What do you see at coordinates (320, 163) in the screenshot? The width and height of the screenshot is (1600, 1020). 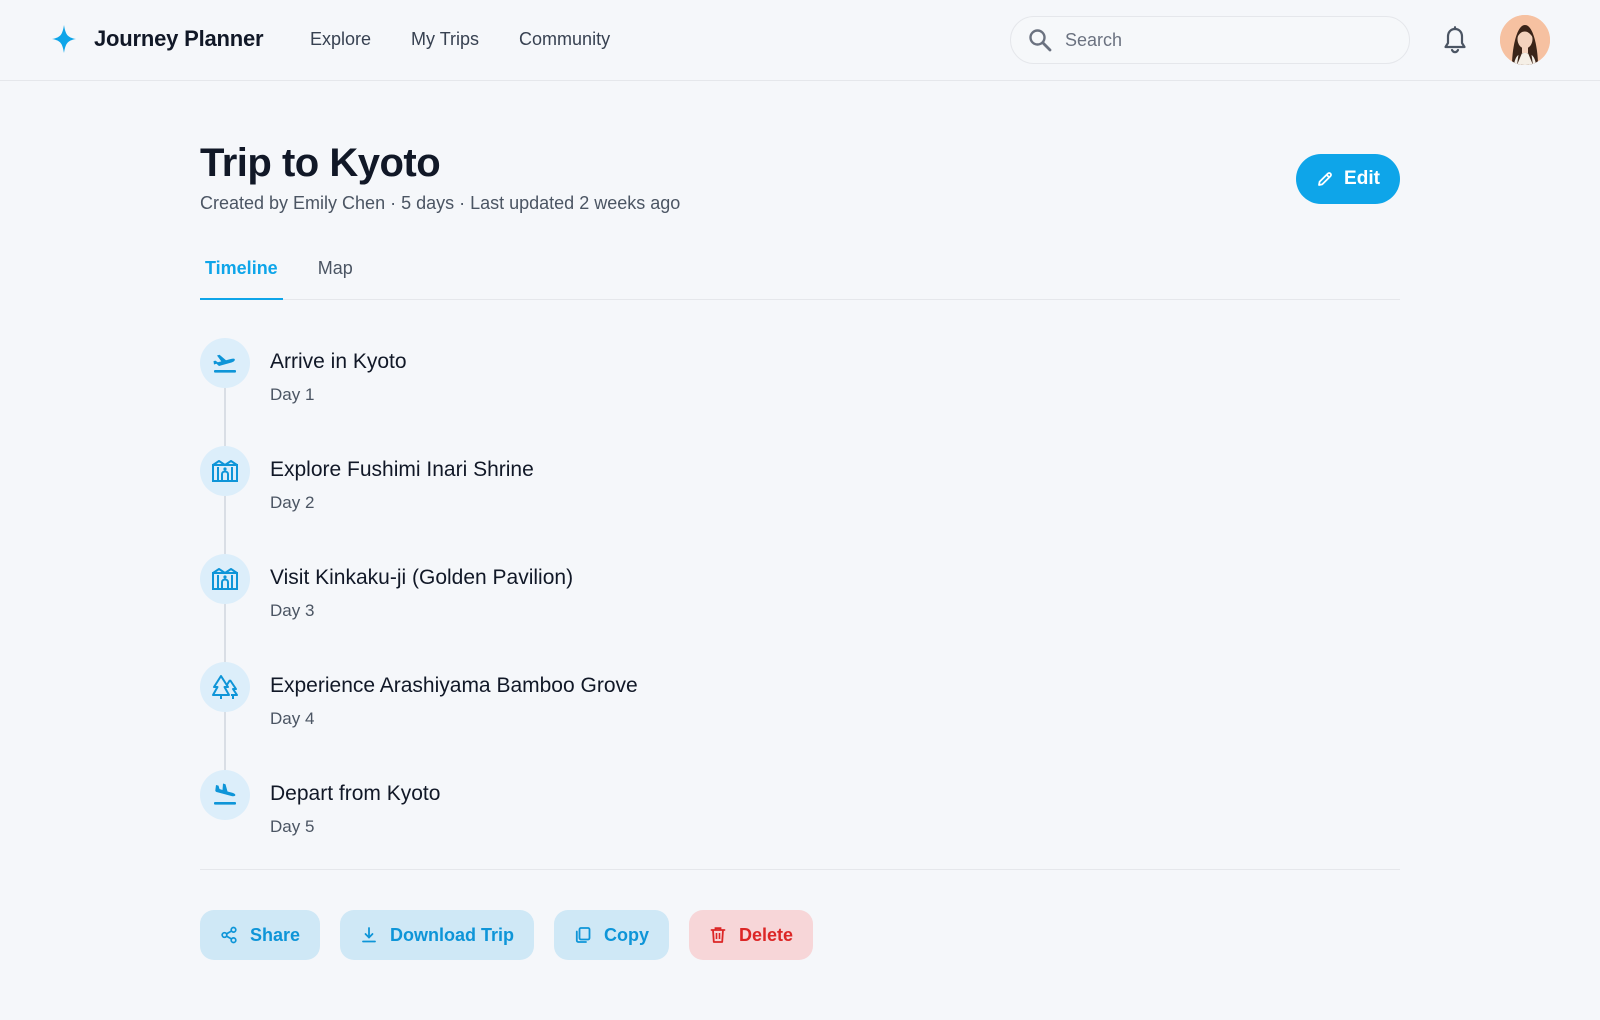 I see `page-title: Trip to Kyoto` at bounding box center [320, 163].